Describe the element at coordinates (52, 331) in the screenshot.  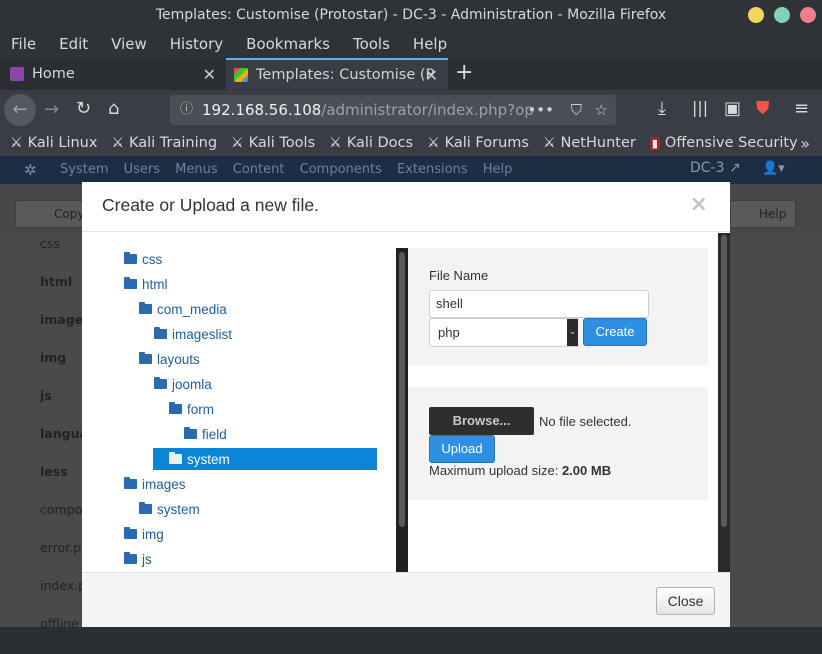
I see `file-list-item: images` at that location.